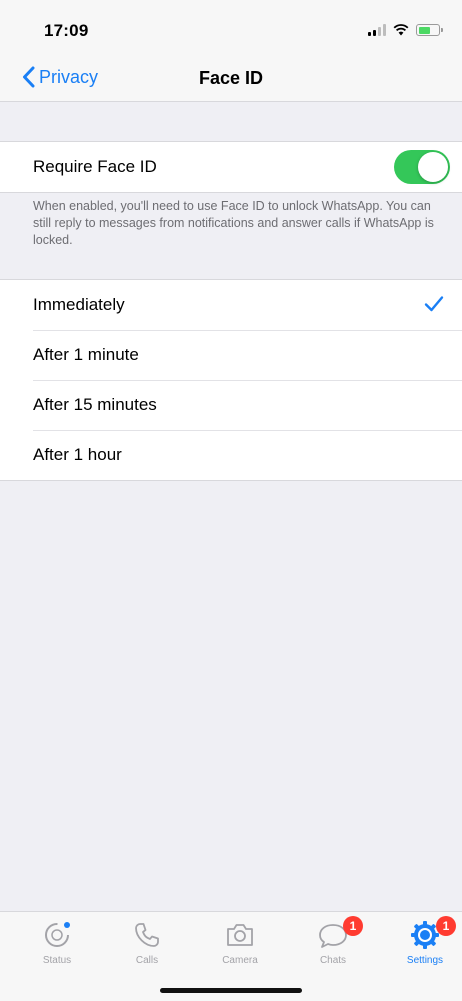 Image resolution: width=462 pixels, height=1001 pixels. What do you see at coordinates (446, 926) in the screenshot?
I see `settings-badge: 1` at bounding box center [446, 926].